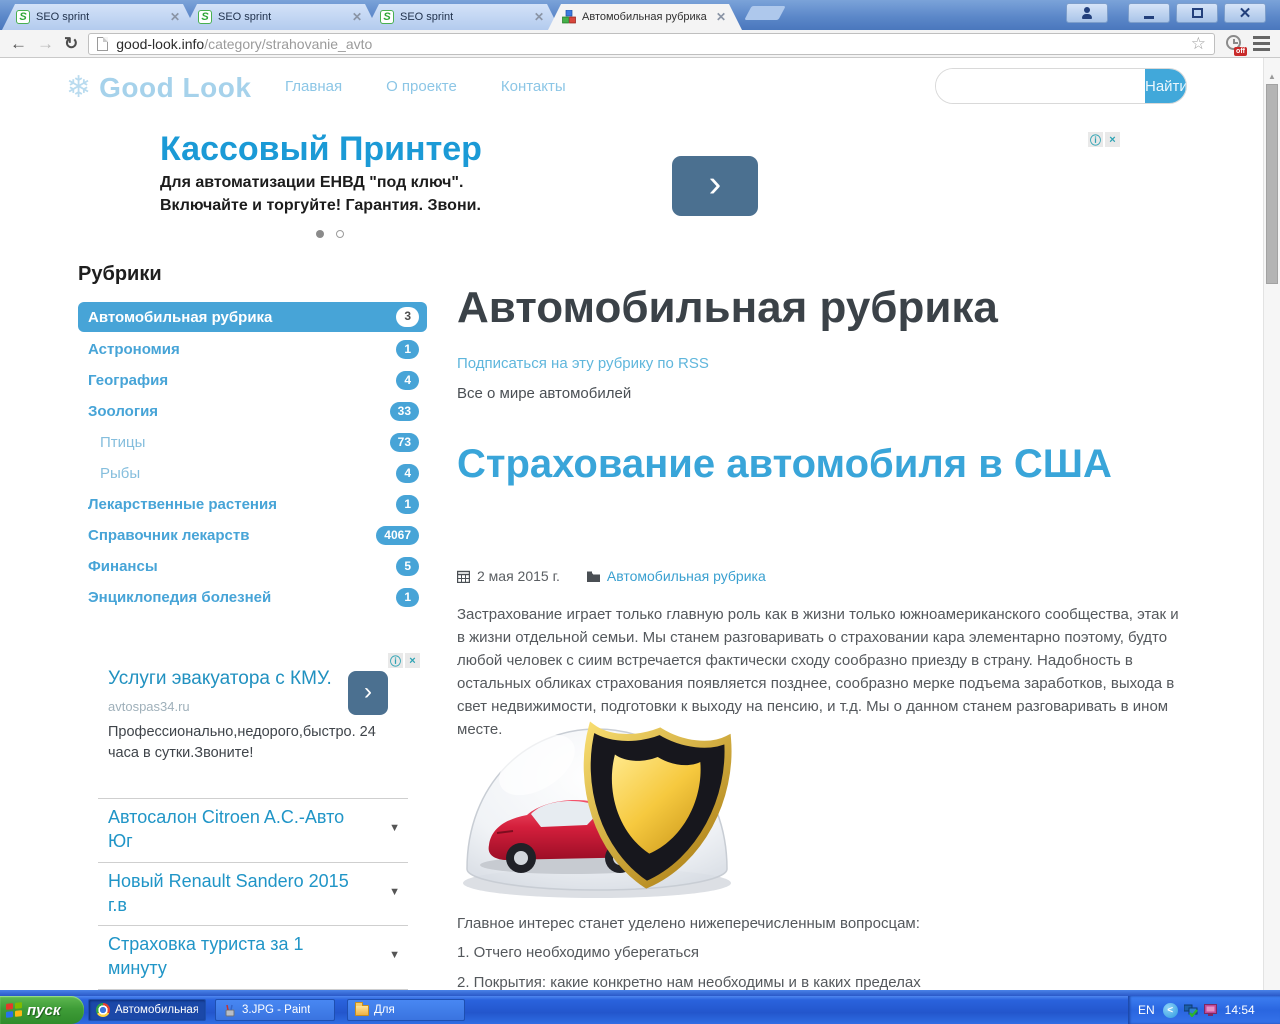 This screenshot has height=1024, width=1280. I want to click on site-nav: Главная О проекте Контакты, so click(425, 86).